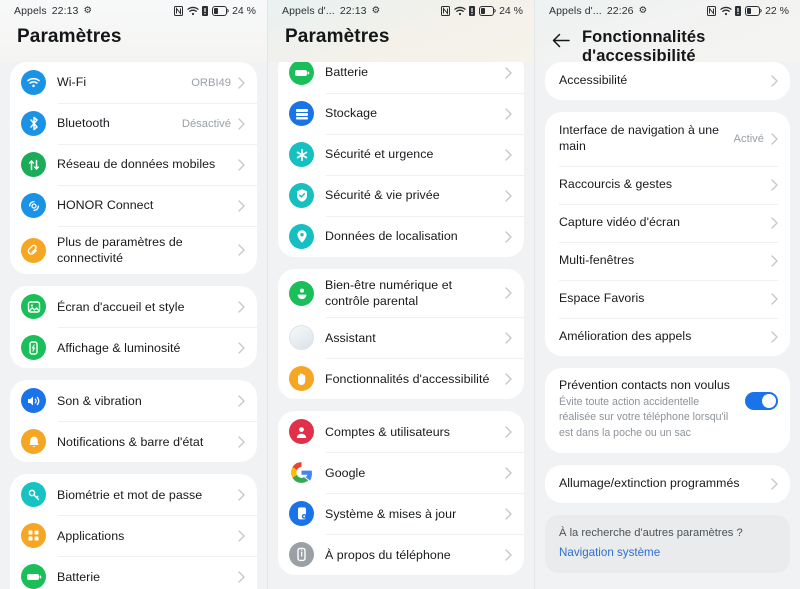 The height and width of the screenshot is (589, 800). Describe the element at coordinates (446, 11) in the screenshot. I see `nfc-icon` at that location.